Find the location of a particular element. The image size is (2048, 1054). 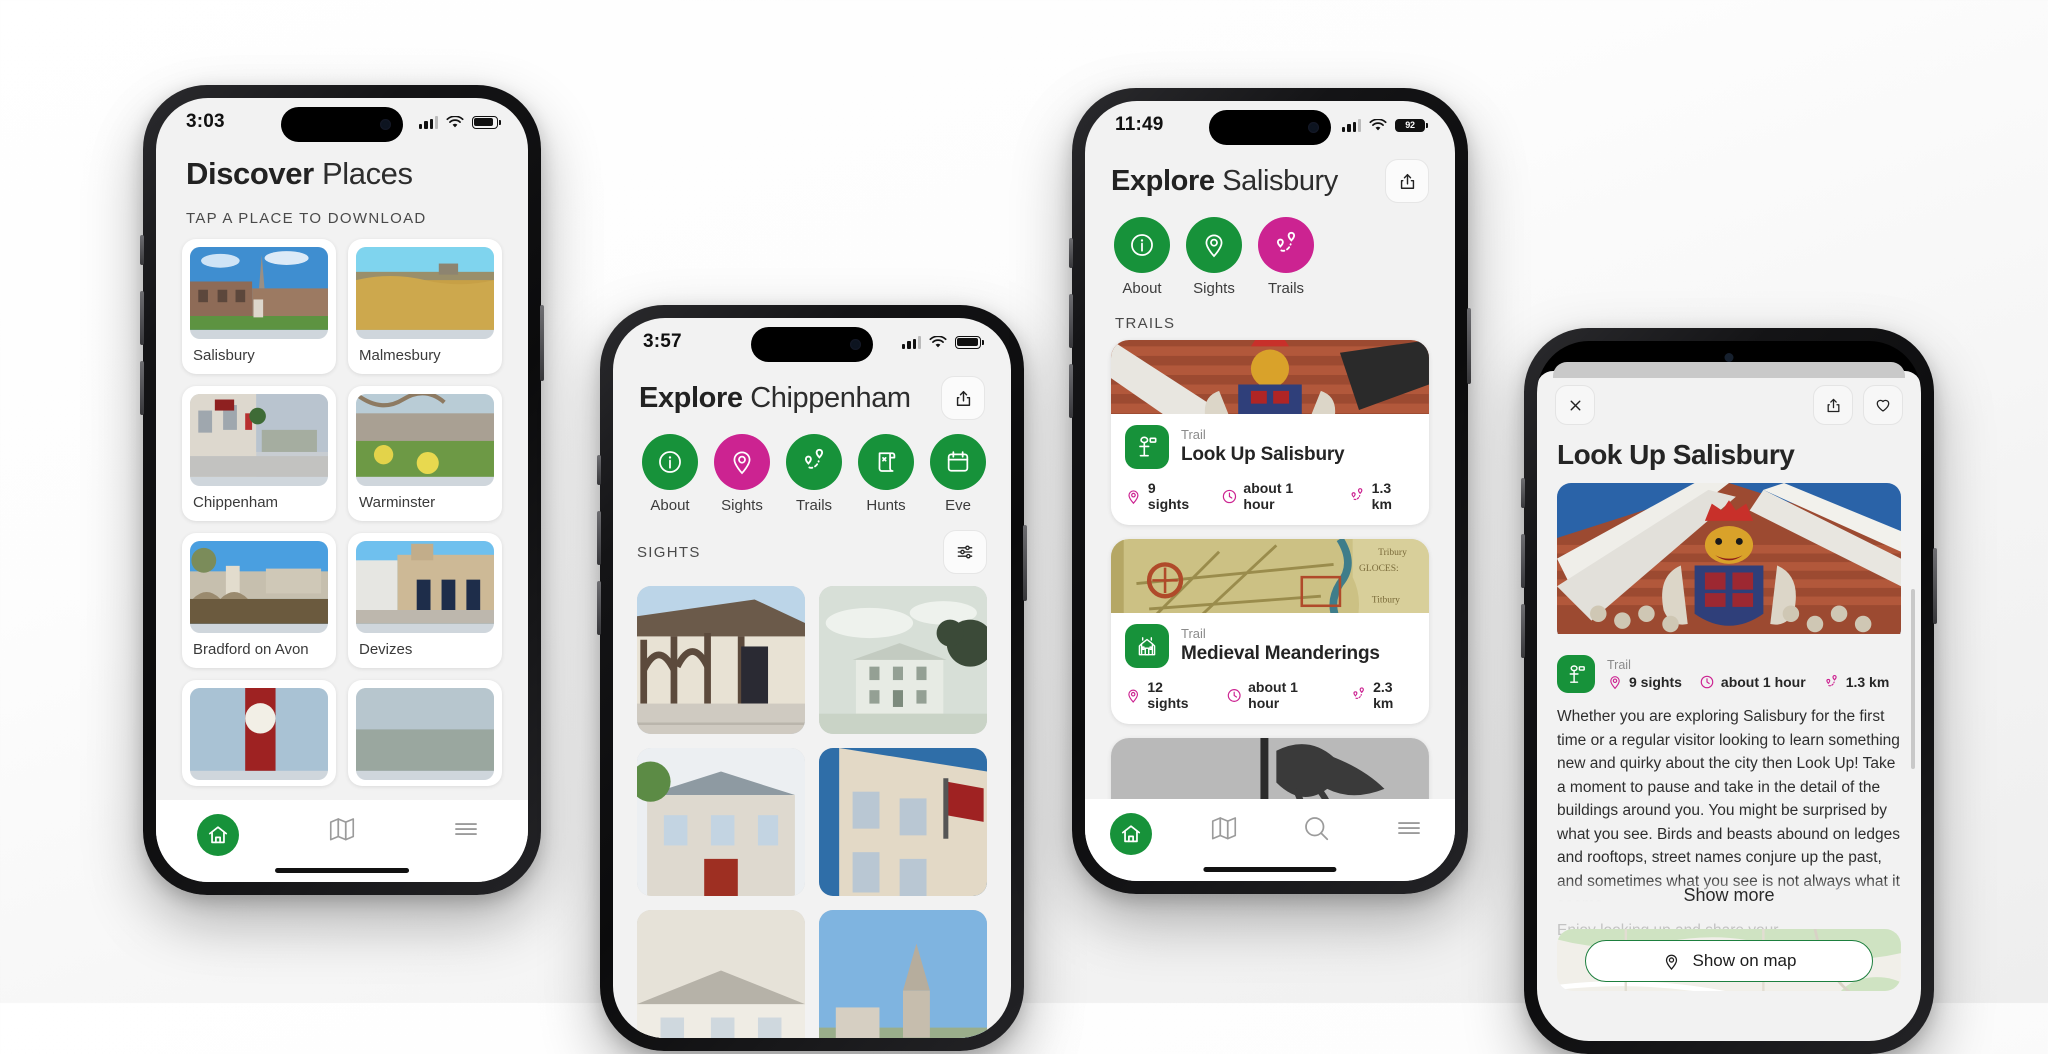

favourite-button is located at coordinates (1883, 405).